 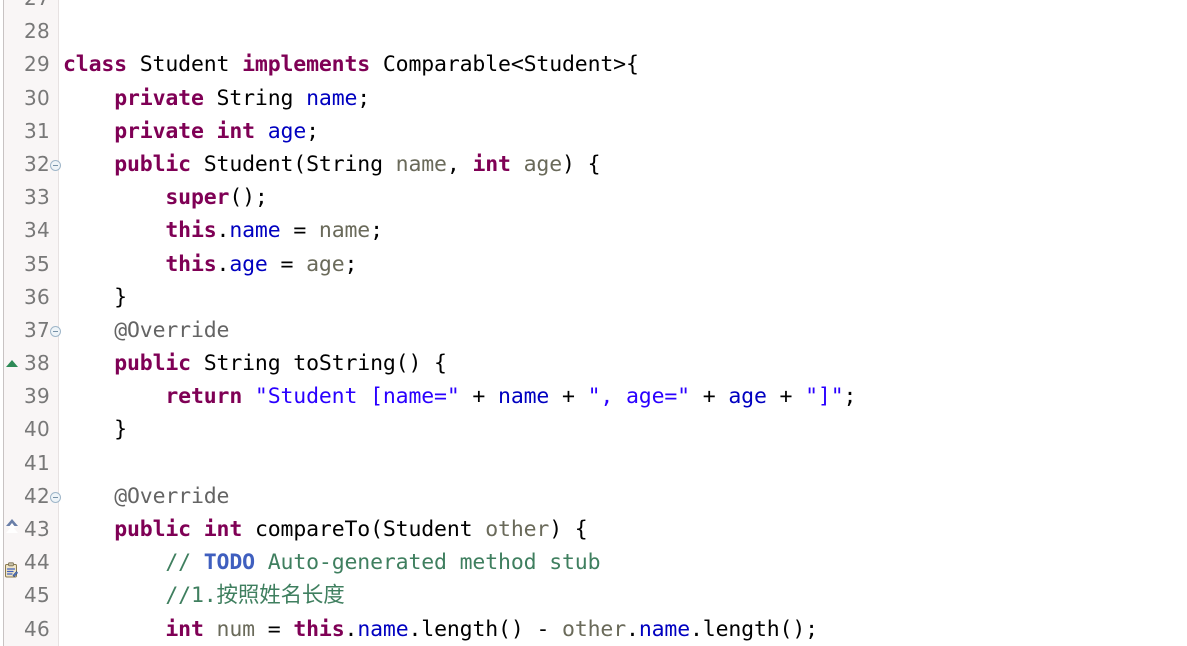 I want to click on code-text: public String toString() {, so click(x=255, y=363).